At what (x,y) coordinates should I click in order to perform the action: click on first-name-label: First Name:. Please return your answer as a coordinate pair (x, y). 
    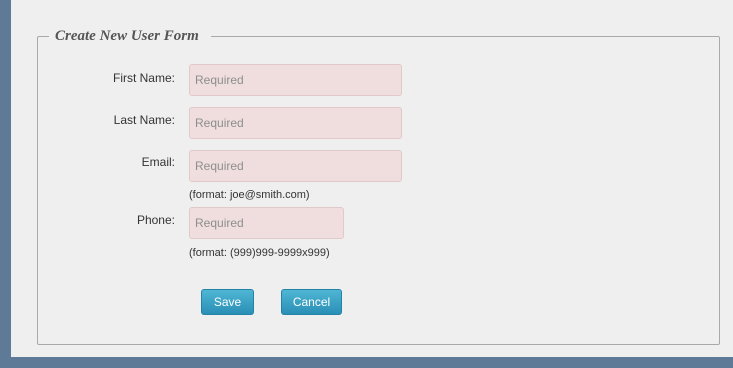
    Looking at the image, I should click on (143, 78).